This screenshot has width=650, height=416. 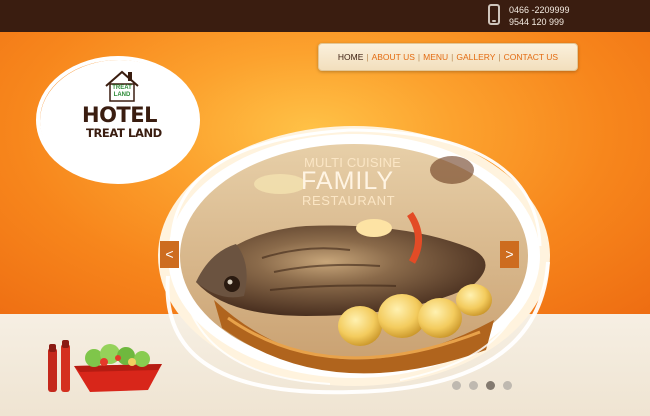 What do you see at coordinates (351, 57) in the screenshot?
I see `nav-home: HOME` at bounding box center [351, 57].